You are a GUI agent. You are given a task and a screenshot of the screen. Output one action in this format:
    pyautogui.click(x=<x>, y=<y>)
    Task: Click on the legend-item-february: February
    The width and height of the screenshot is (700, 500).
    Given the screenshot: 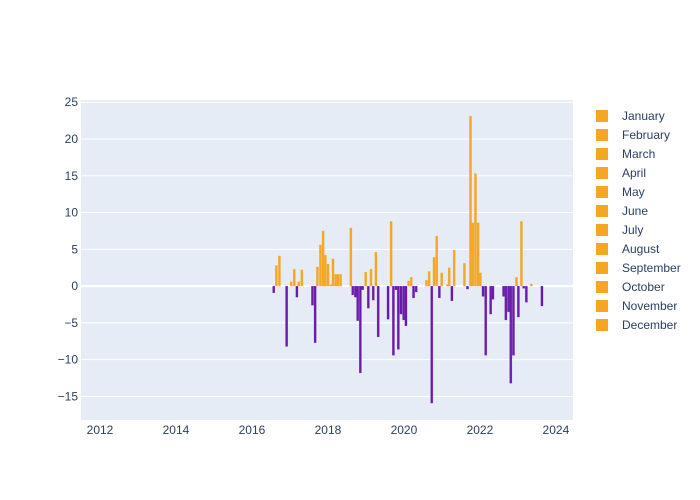 What is the action you would take?
    pyautogui.click(x=638, y=134)
    